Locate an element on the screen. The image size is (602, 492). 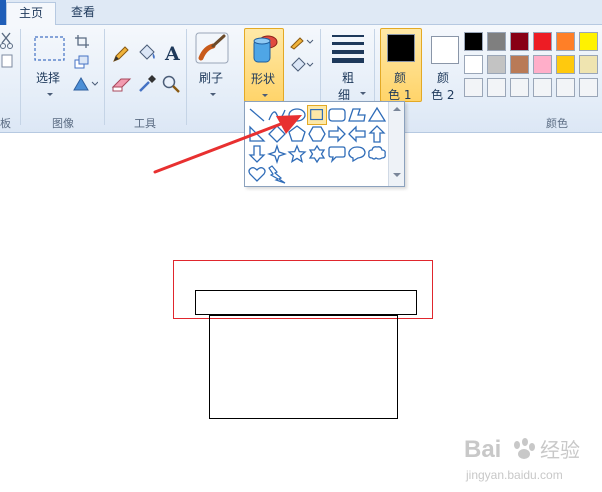
drawn-rectangle-bottom is located at coordinates (303, 367).